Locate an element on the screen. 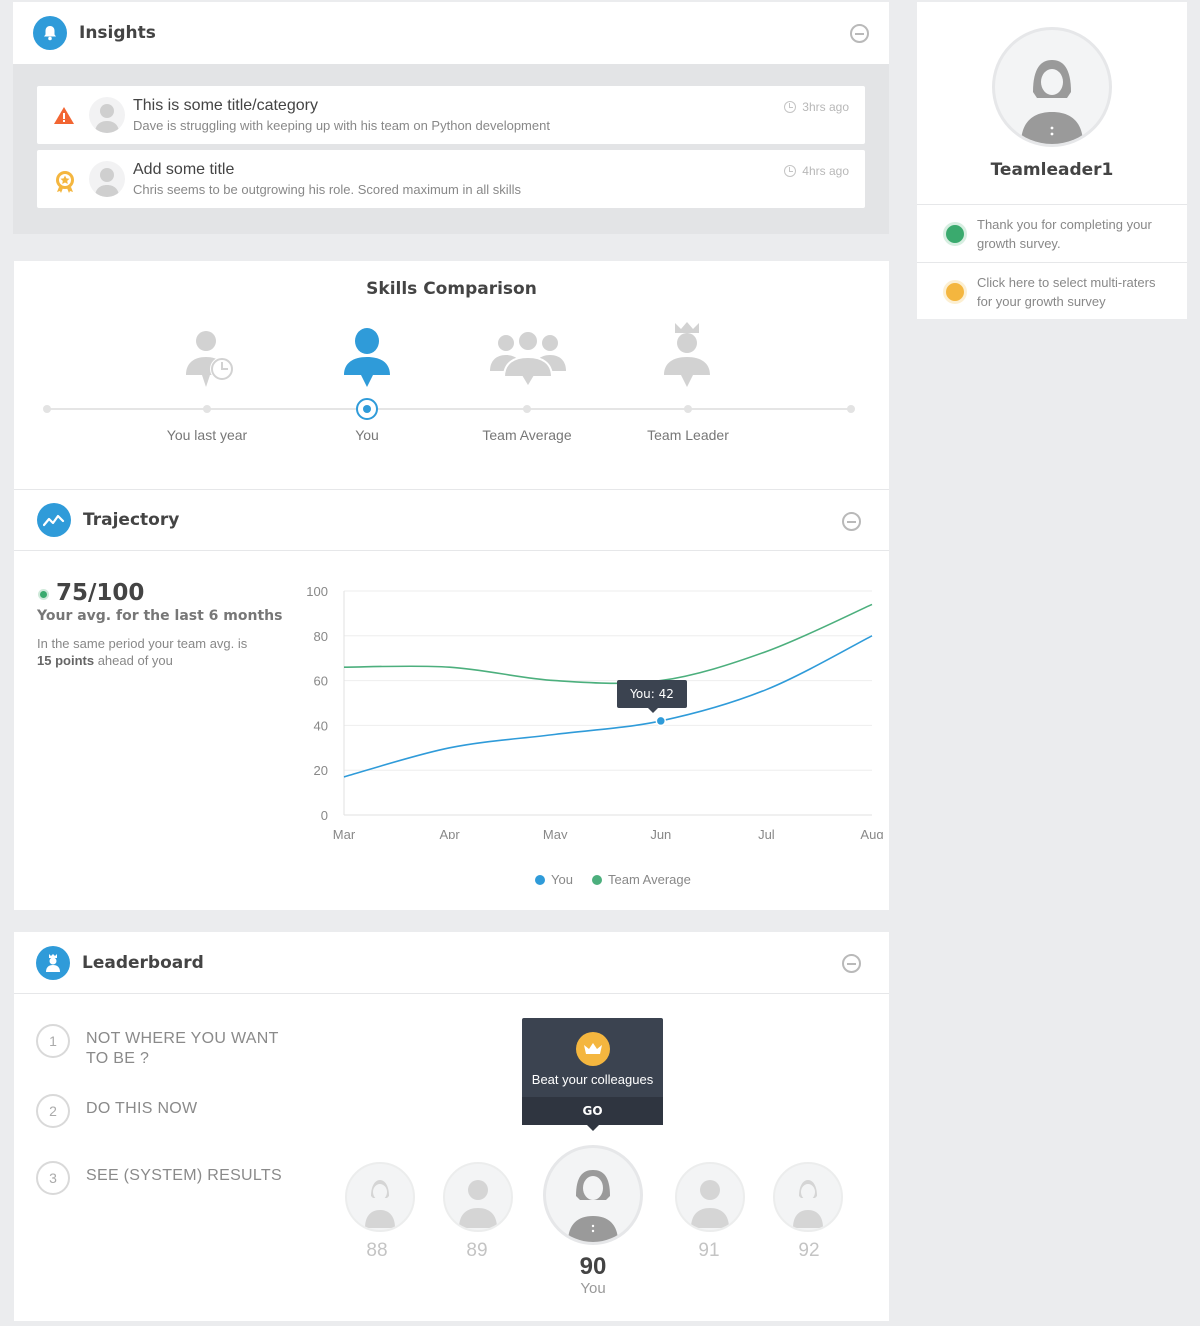  warning-icon is located at coordinates (64, 116).